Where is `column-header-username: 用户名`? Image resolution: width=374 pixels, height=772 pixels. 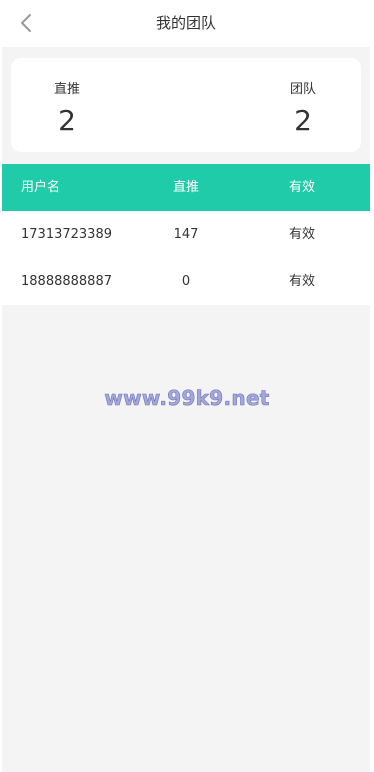 column-header-username: 用户名 is located at coordinates (41, 187).